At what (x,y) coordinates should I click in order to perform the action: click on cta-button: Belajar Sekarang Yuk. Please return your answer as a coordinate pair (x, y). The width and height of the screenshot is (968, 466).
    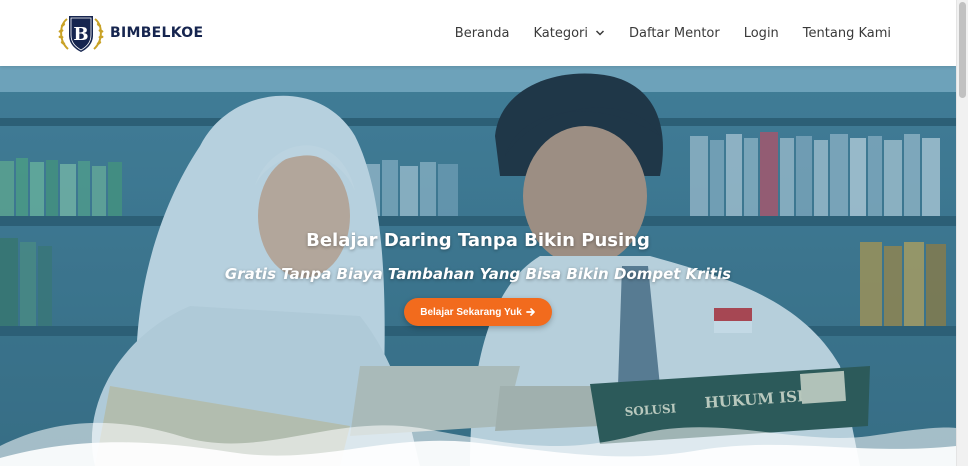
    Looking at the image, I should click on (478, 312).